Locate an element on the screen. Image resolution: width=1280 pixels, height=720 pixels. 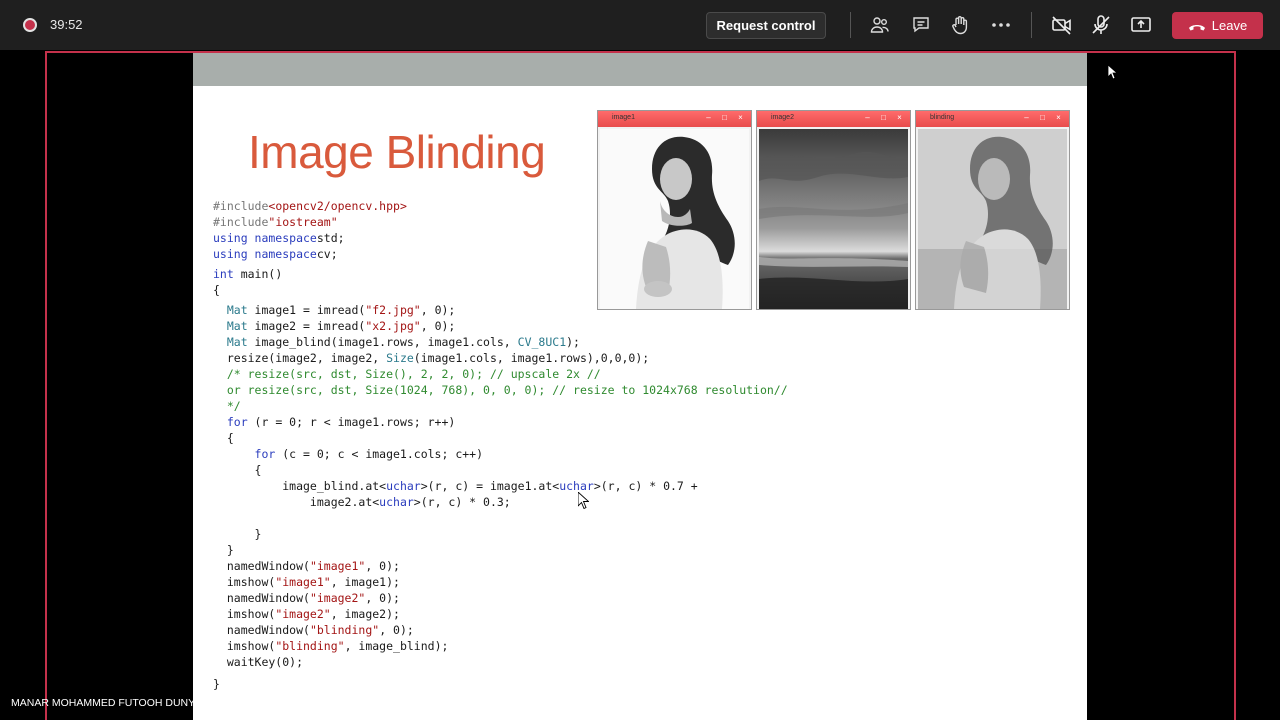
code-token: waitKey(0); is located at coordinates (258, 662).